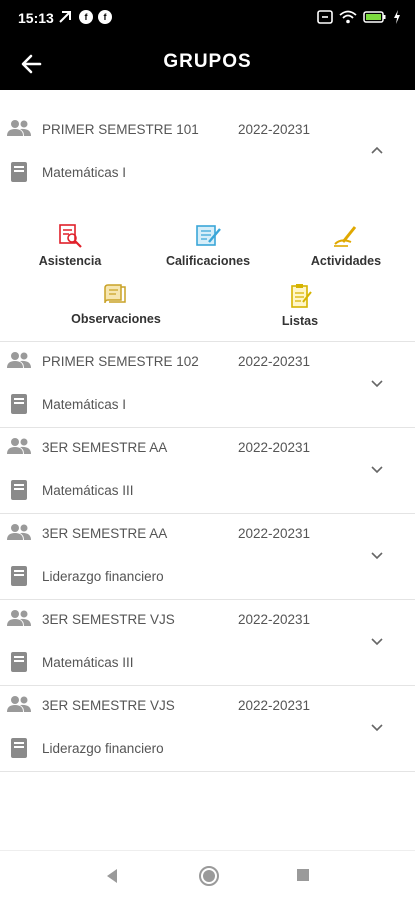  Describe the element at coordinates (303, 875) in the screenshot. I see `nav-recents-icon` at that location.